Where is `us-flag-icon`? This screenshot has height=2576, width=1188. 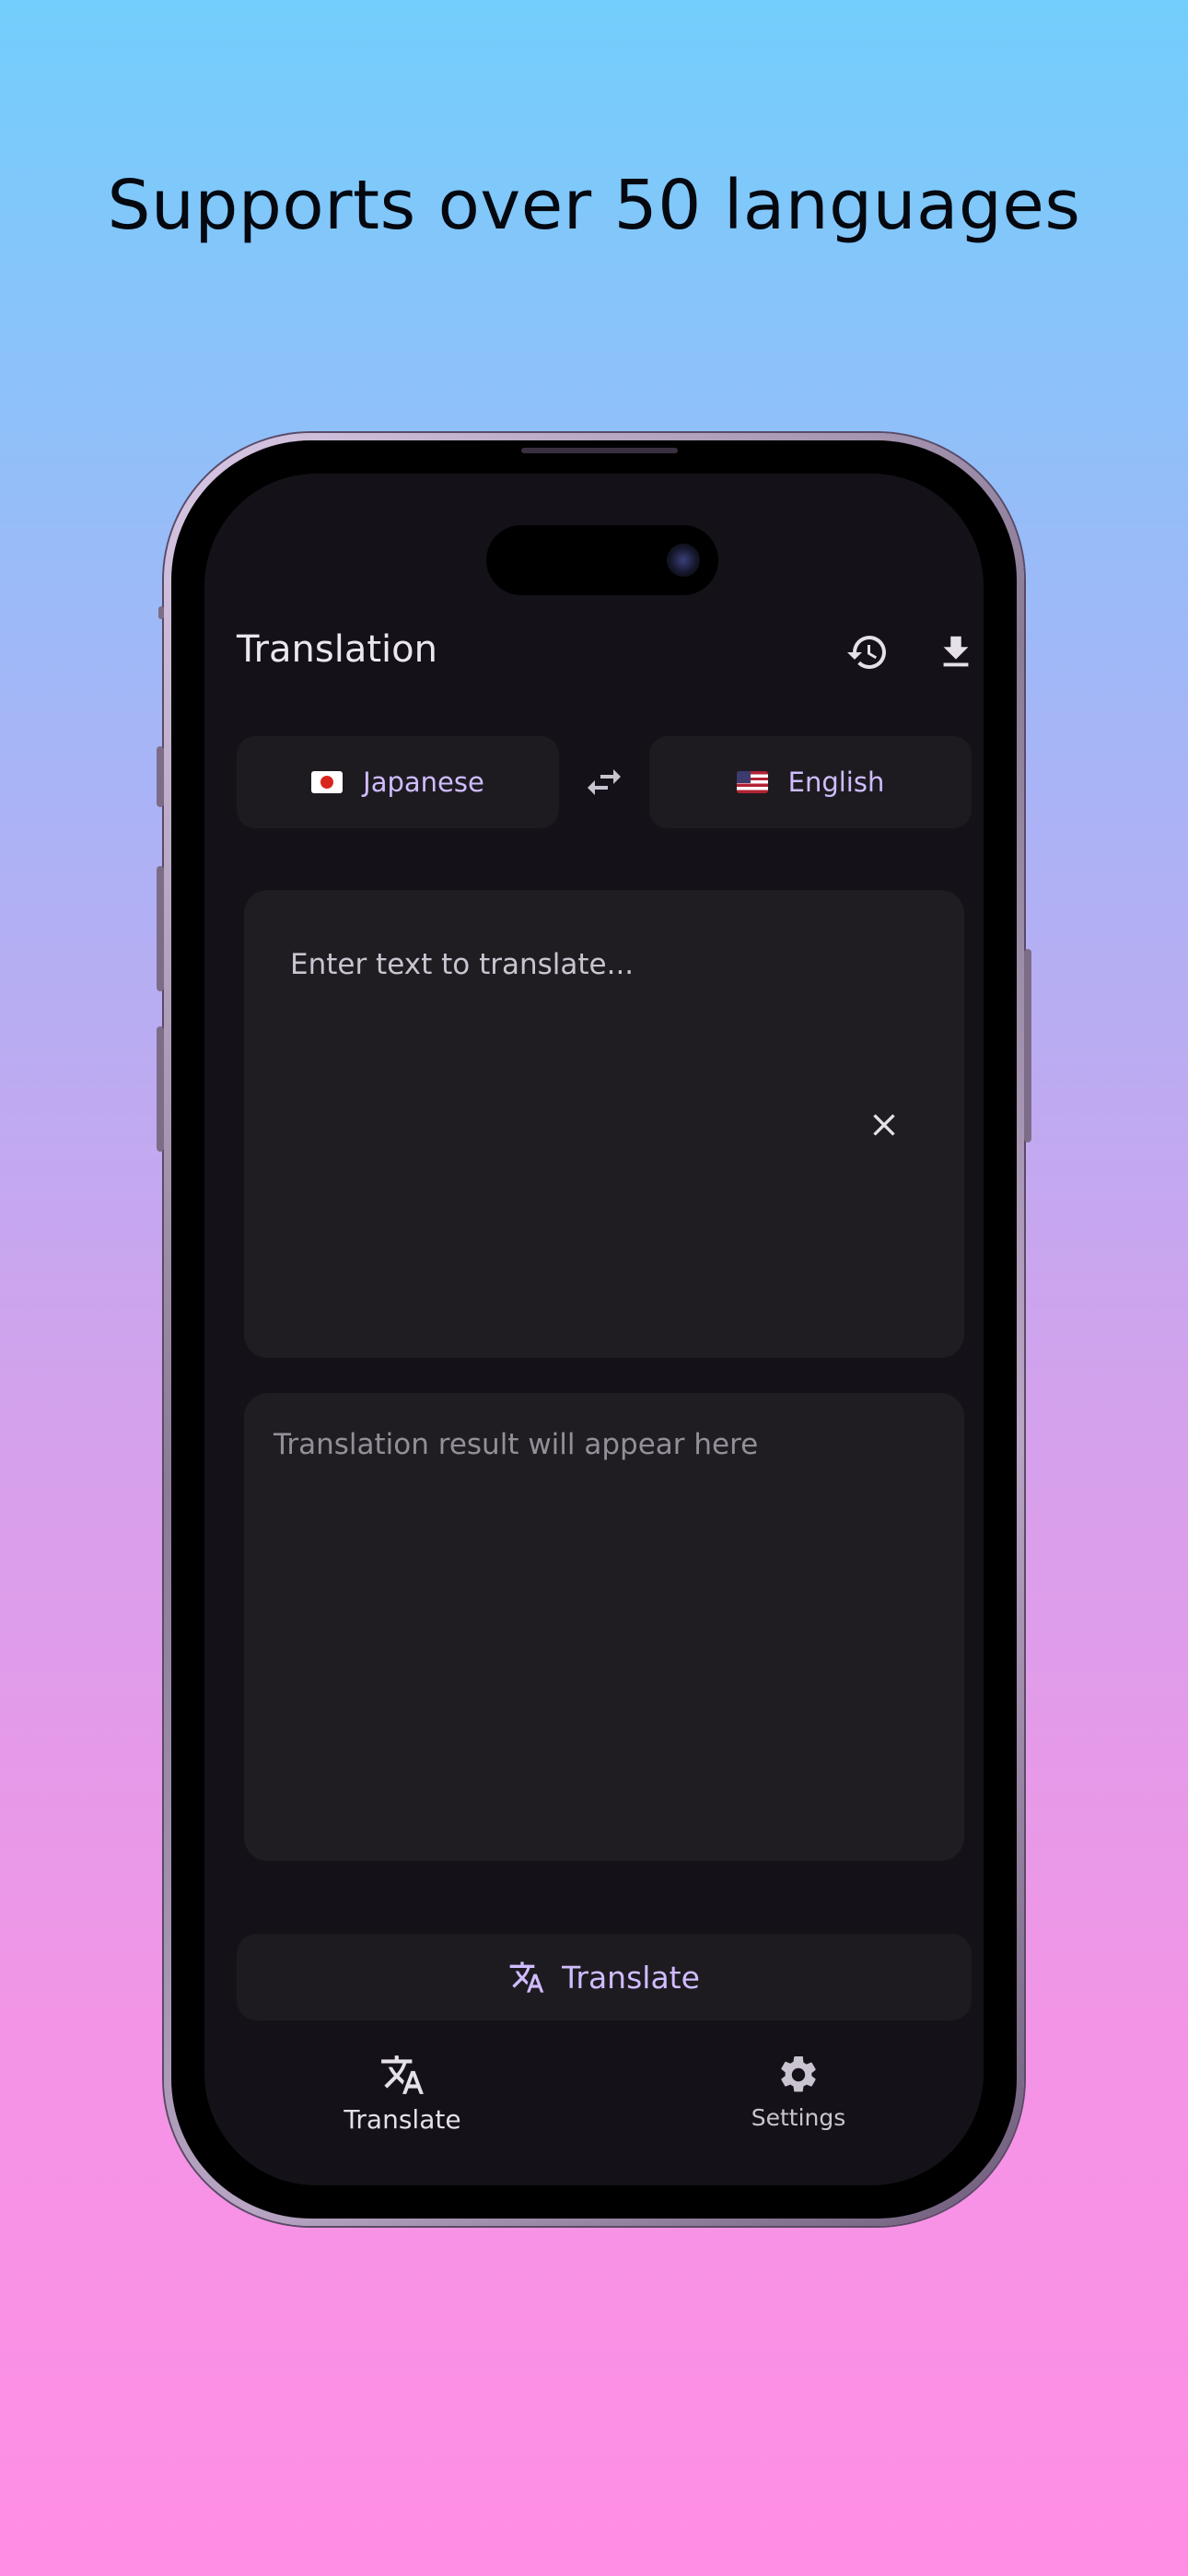
us-flag-icon is located at coordinates (752, 782).